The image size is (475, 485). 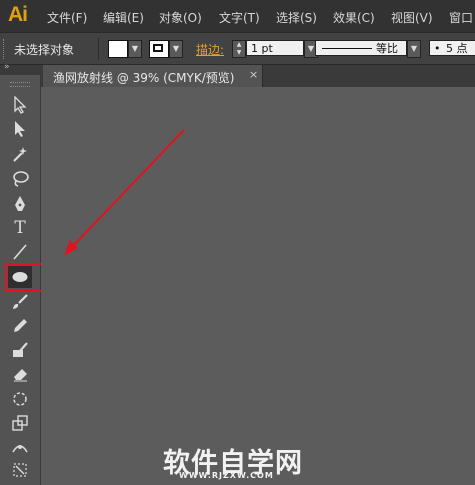 I want to click on watermark-url: WWW.RJZXW.COM, so click(x=226, y=475).